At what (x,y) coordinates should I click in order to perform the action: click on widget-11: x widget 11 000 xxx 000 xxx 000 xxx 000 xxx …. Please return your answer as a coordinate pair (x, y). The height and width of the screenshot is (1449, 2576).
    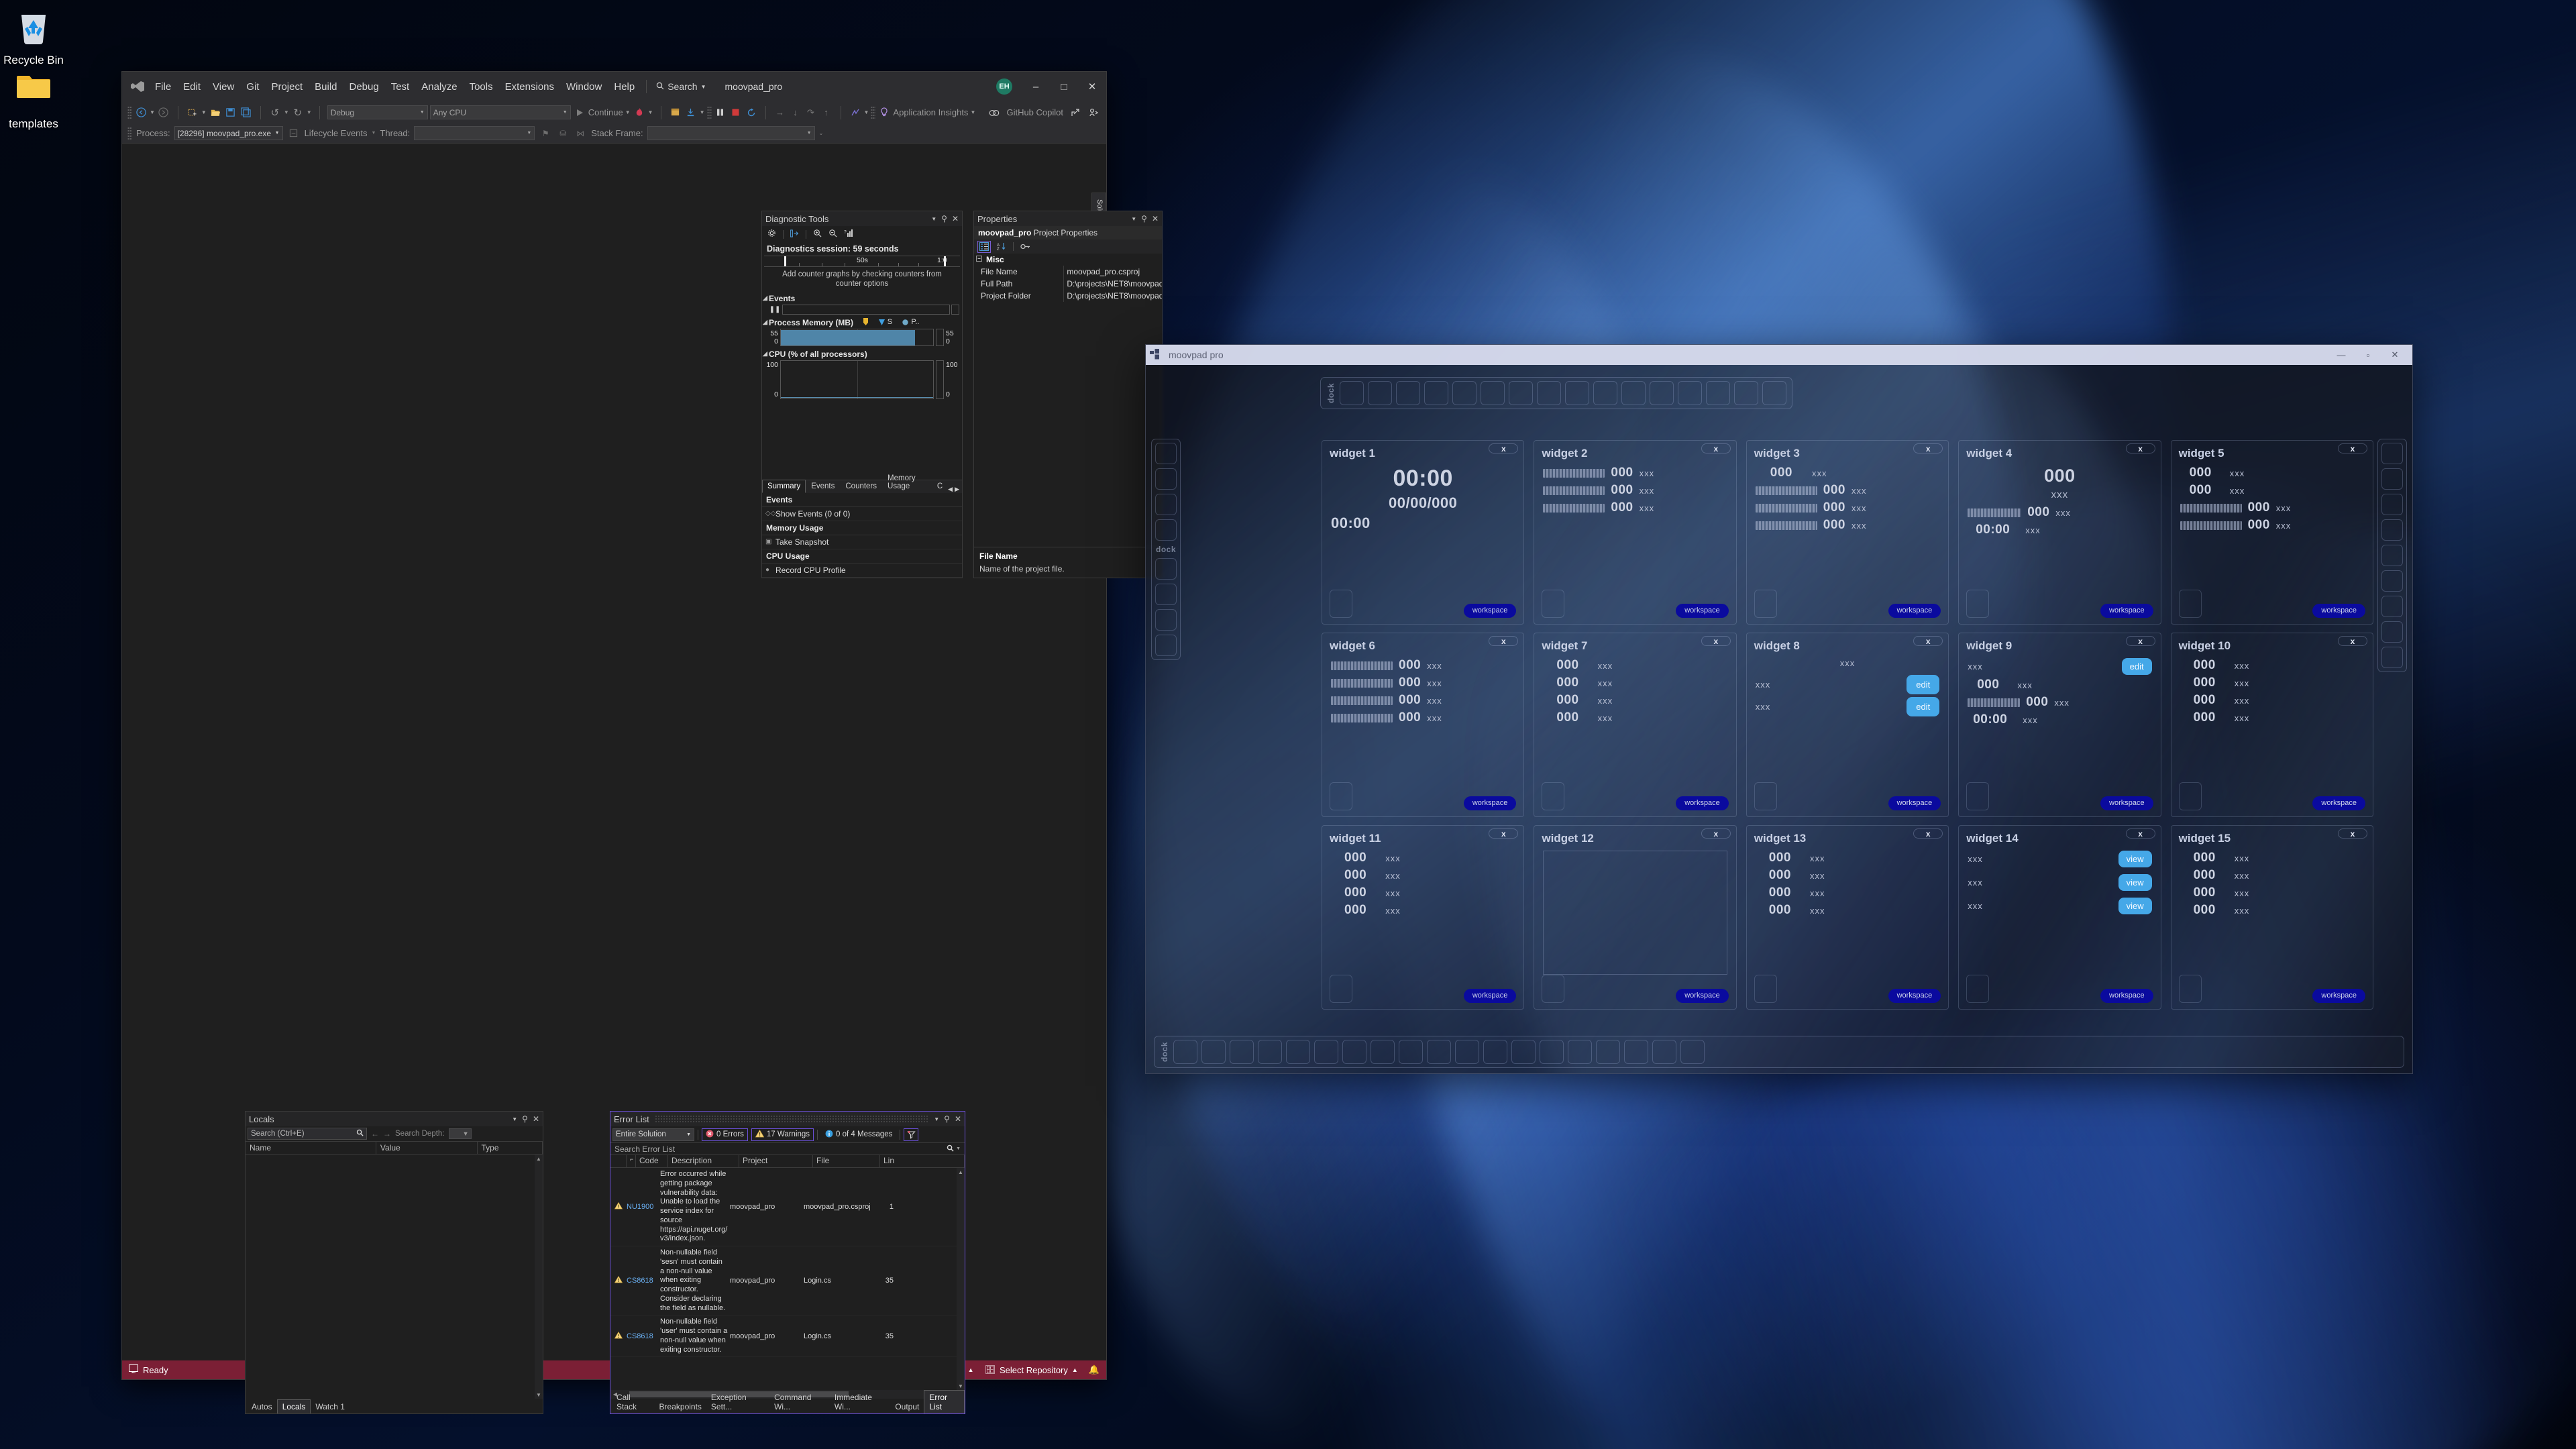
    Looking at the image, I should click on (1423, 917).